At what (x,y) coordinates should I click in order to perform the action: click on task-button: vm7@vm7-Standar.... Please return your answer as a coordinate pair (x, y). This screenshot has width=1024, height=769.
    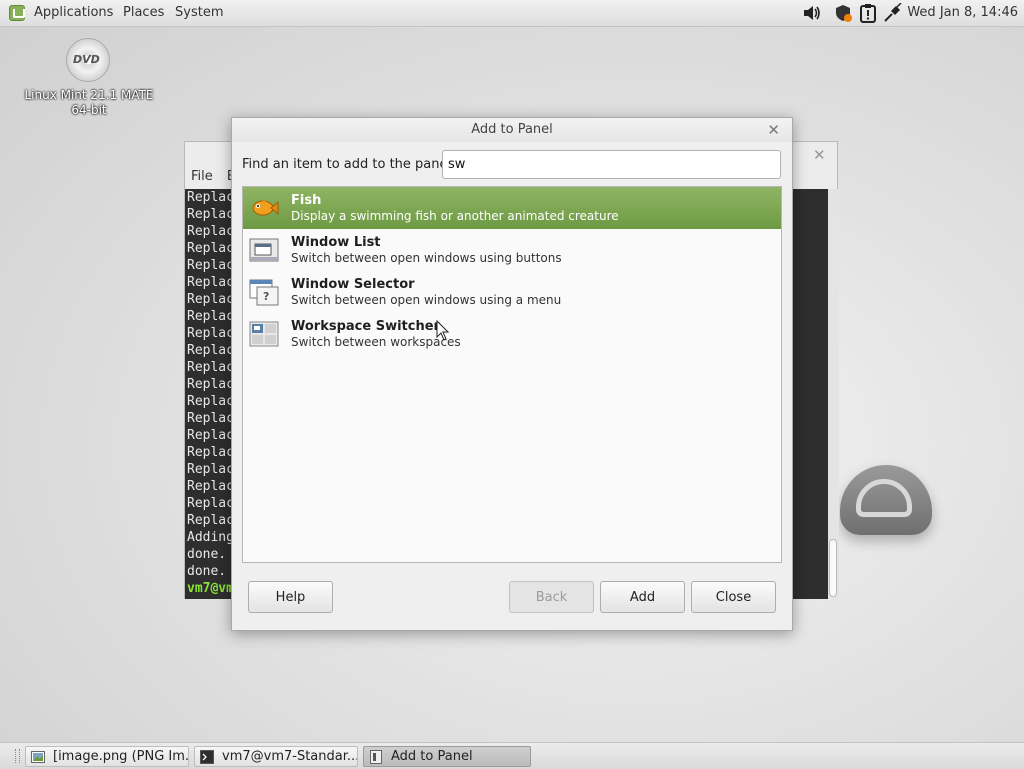
    Looking at the image, I should click on (276, 756).